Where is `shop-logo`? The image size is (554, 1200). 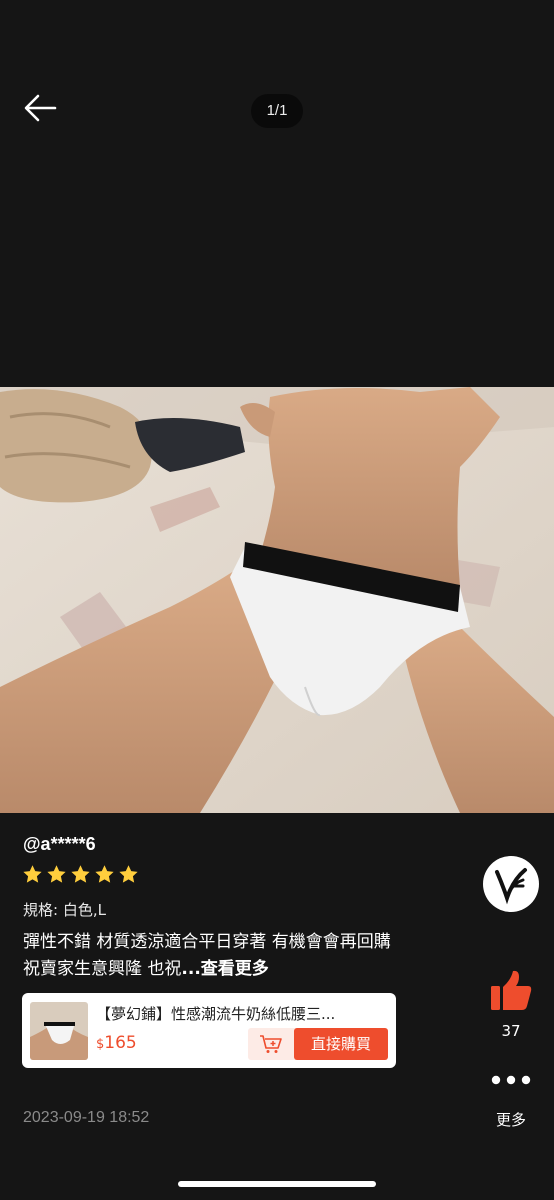
shop-logo is located at coordinates (511, 884).